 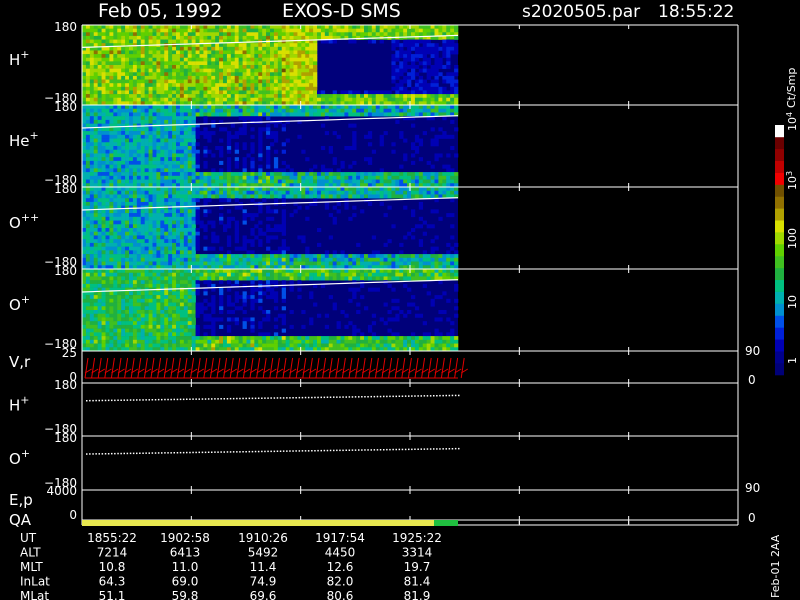 I want to click on qa-label: QA, so click(x=20, y=520).